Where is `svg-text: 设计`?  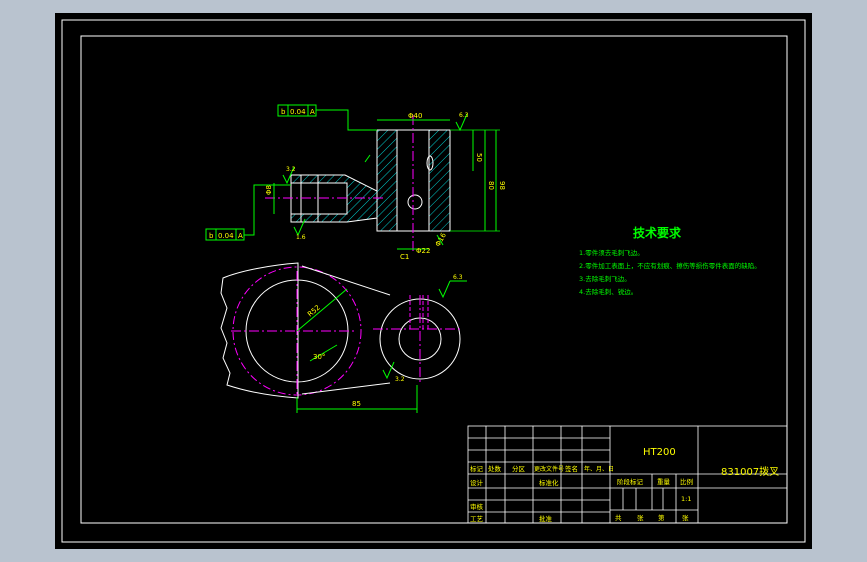
svg-text: 设计 is located at coordinates (477, 482).